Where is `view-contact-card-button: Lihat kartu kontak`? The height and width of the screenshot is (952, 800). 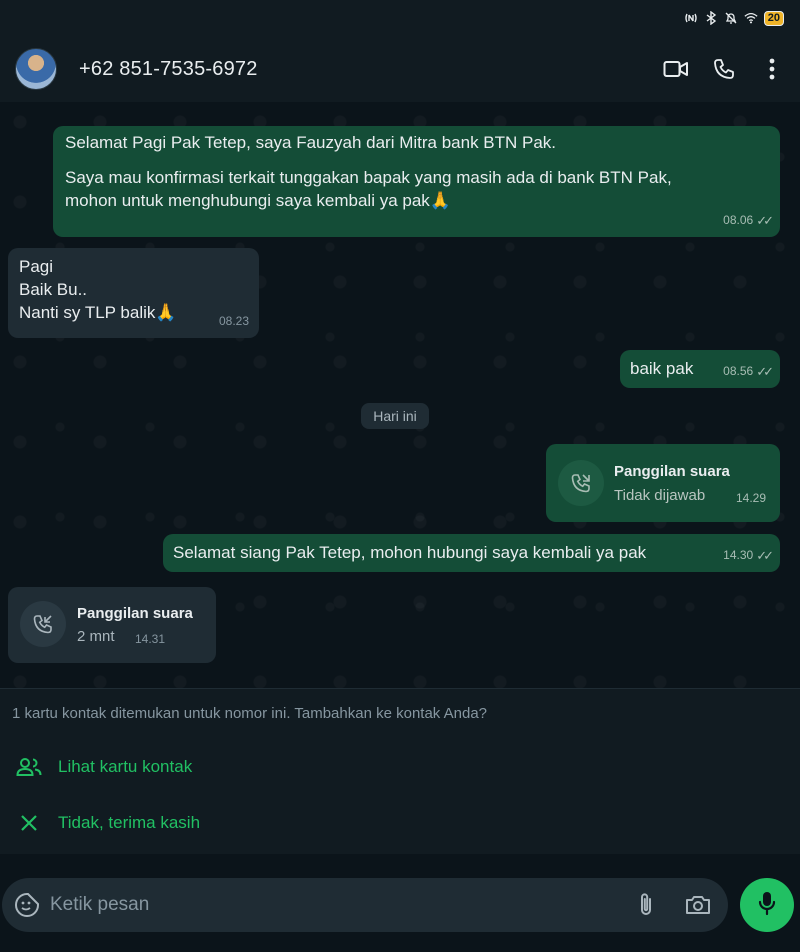 view-contact-card-button: Lihat kartu kontak is located at coordinates (400, 767).